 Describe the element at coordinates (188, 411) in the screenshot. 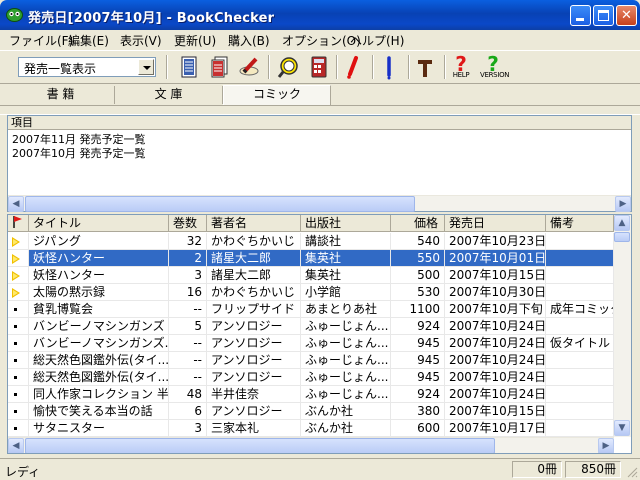

I see `cell-volume: 6` at that location.